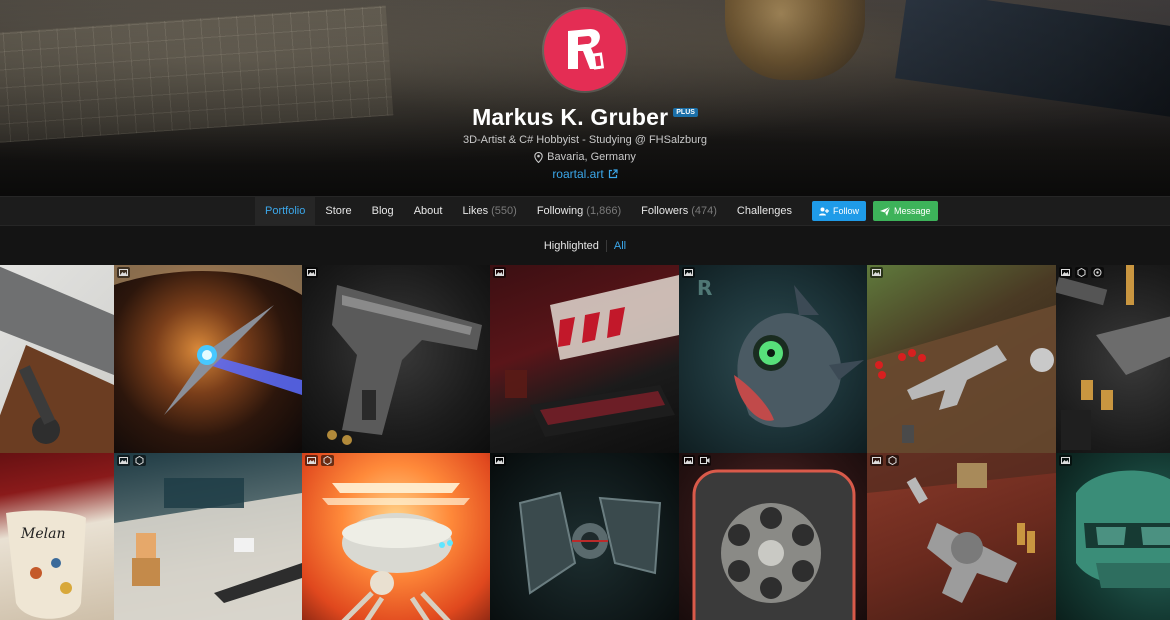 The image size is (1170, 620). I want to click on artwork-decorated-cup: Melan, so click(46, 564).